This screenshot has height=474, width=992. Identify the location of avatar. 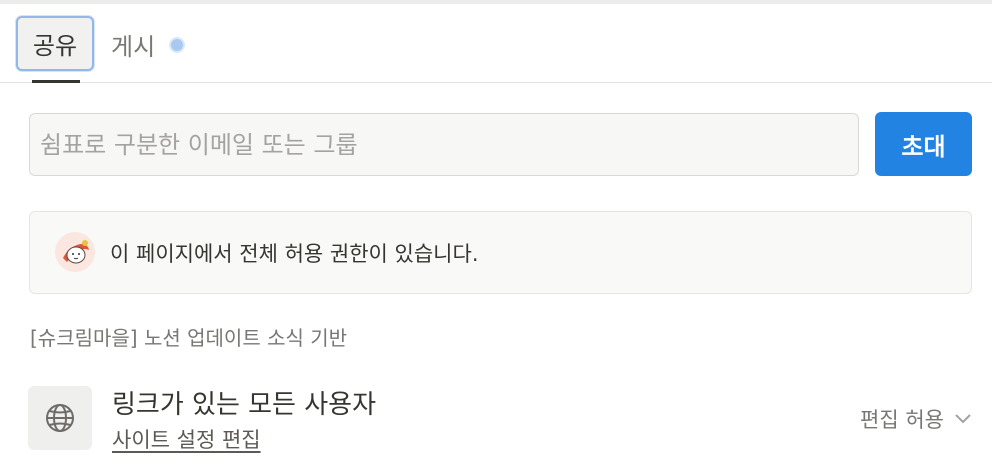
(75, 252).